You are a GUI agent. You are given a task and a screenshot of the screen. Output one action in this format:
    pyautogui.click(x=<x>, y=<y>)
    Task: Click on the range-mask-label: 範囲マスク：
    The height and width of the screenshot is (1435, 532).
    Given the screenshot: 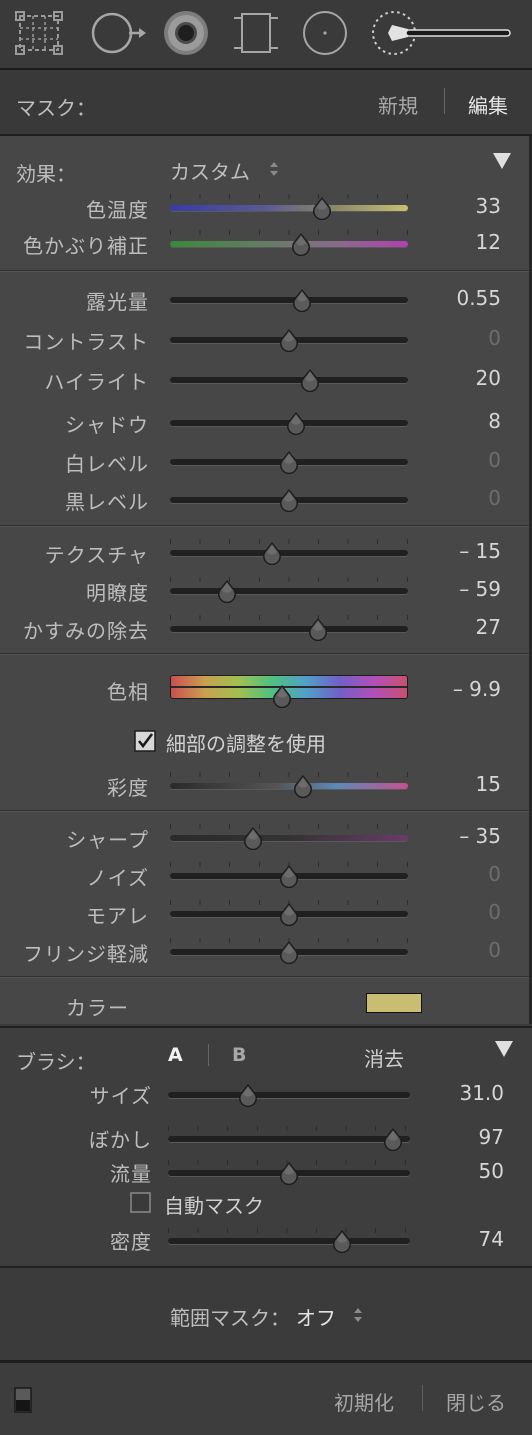 What is the action you would take?
    pyautogui.click(x=230, y=1318)
    